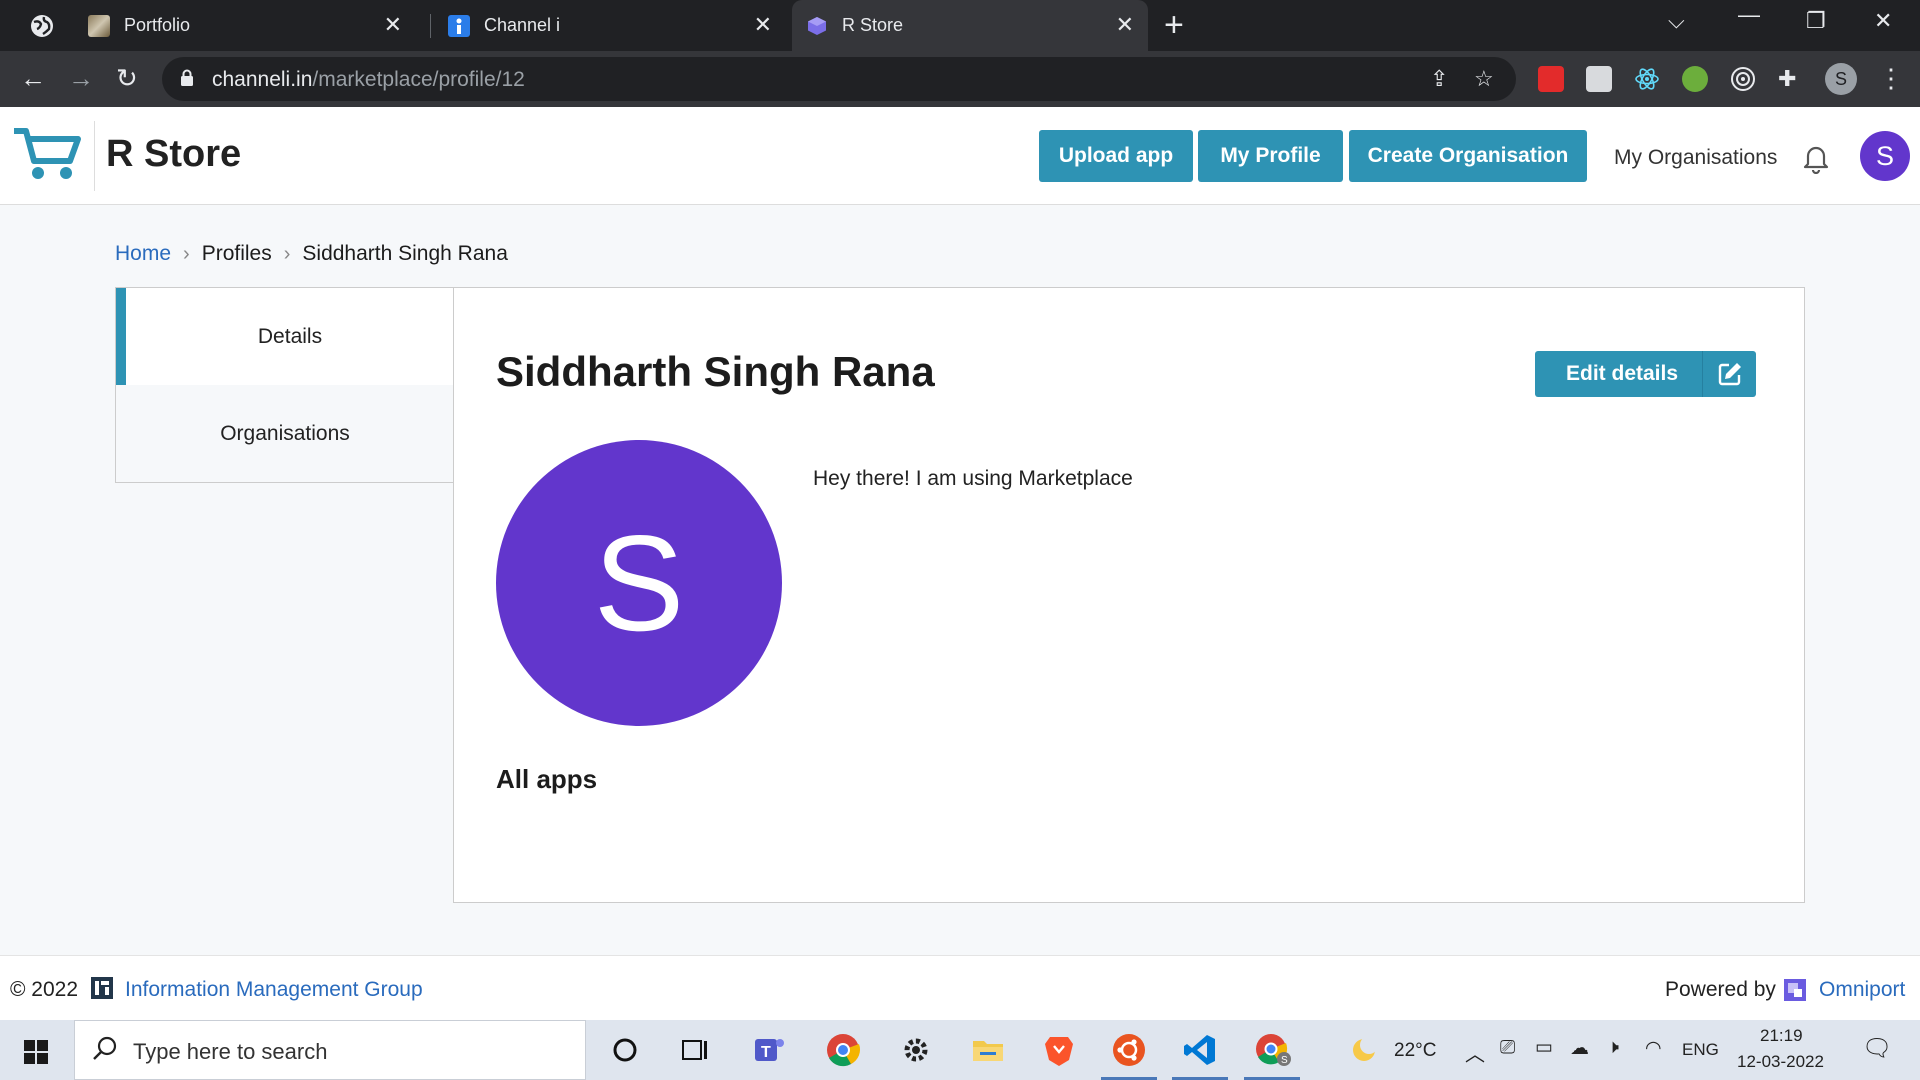 Image resolution: width=1920 pixels, height=1080 pixels. I want to click on restore-icon: ❐, so click(1816, 21).